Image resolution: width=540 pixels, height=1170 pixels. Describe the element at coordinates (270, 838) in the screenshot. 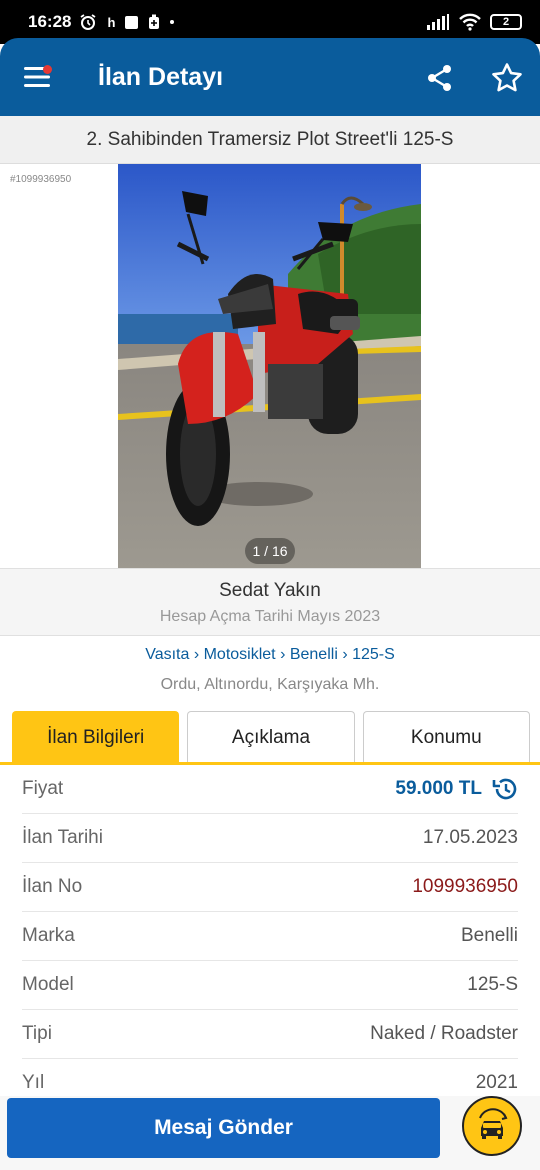

I see `info-row-date: İlan Tarihi 17.05.2023` at that location.